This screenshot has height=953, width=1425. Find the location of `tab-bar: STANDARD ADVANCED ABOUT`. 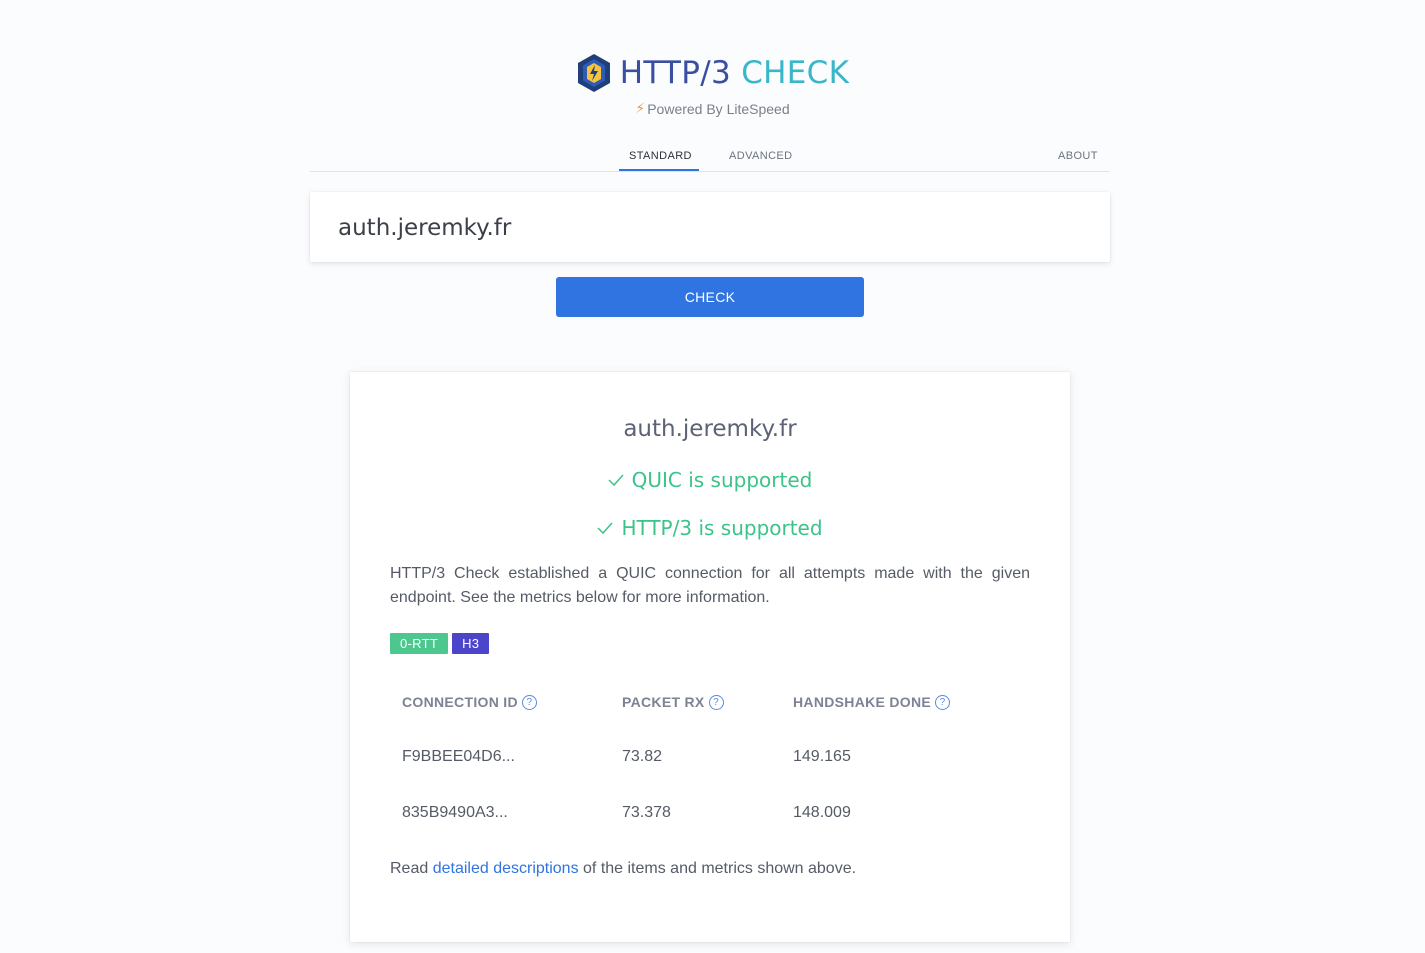

tab-bar: STANDARD ADVANCED ABOUT is located at coordinates (710, 156).